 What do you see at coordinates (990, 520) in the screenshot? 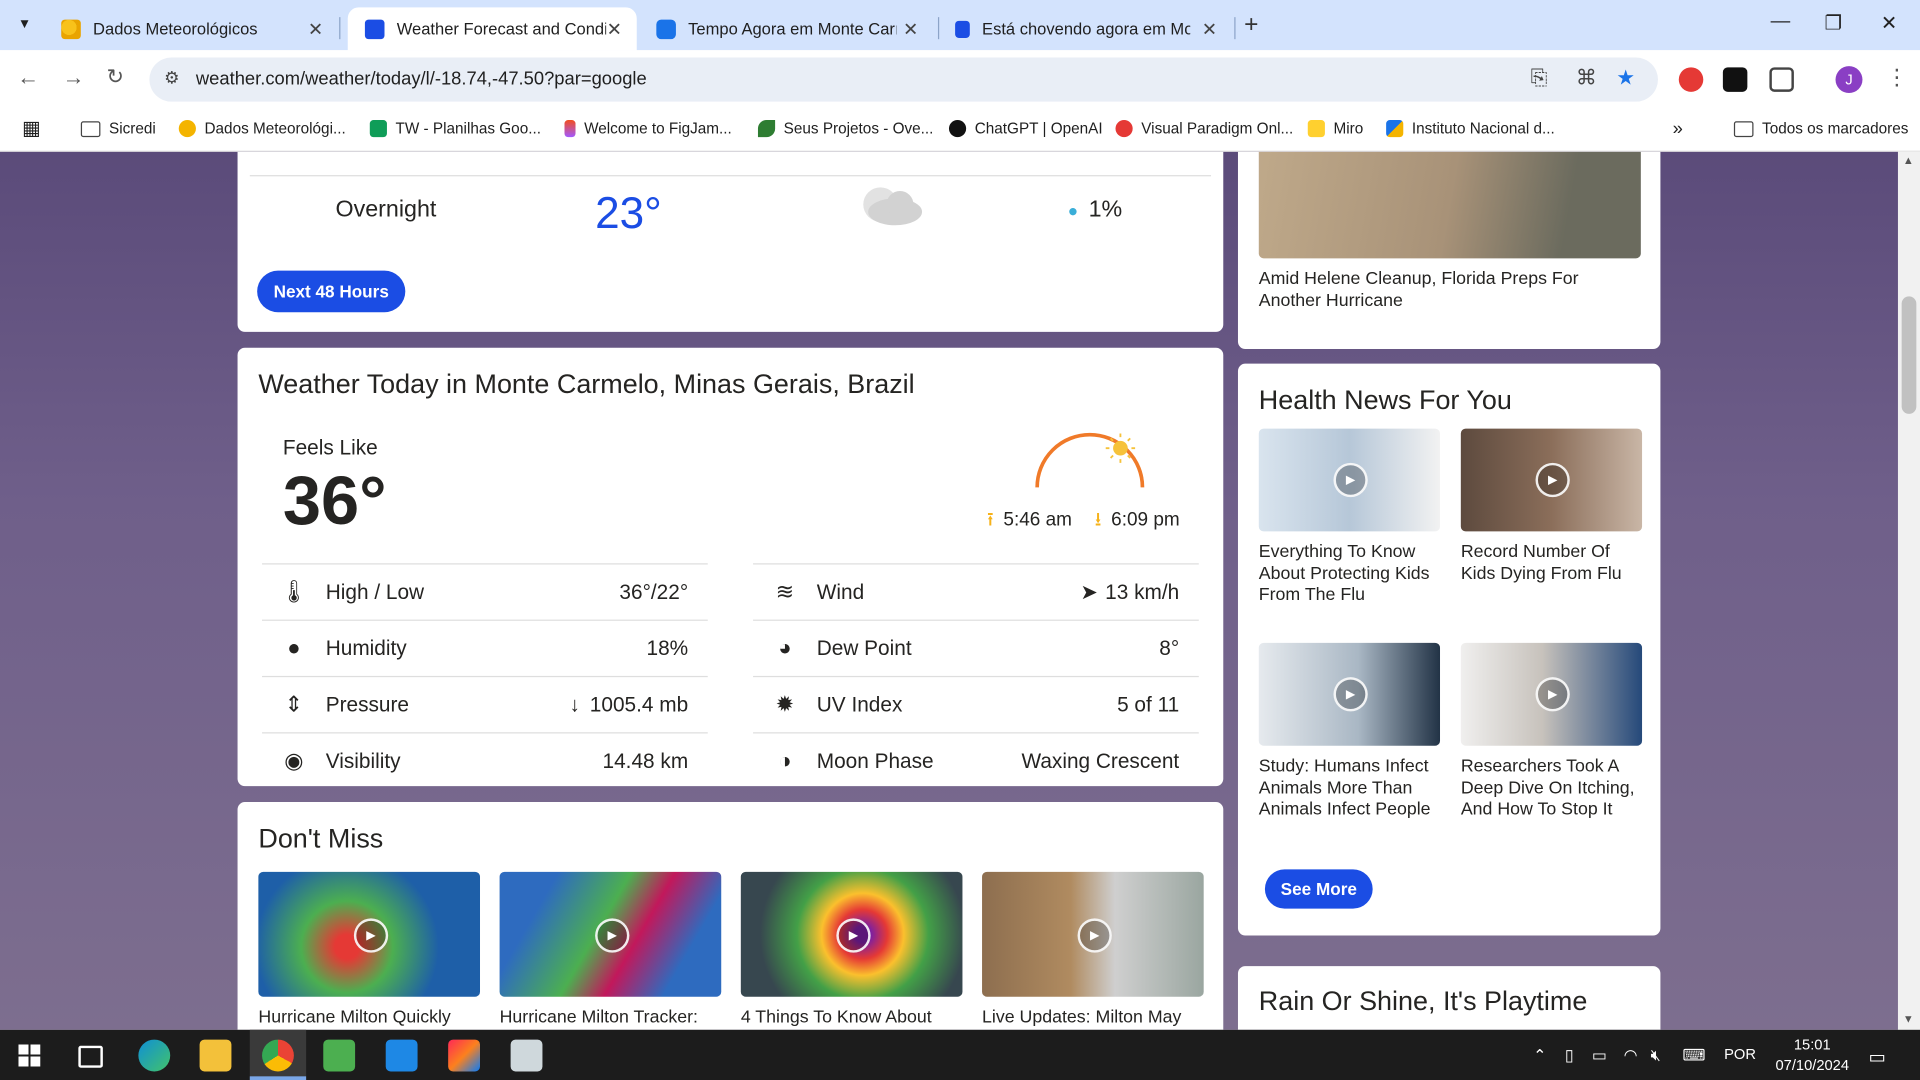
I see `sunrise-icon: ⭱` at bounding box center [990, 520].